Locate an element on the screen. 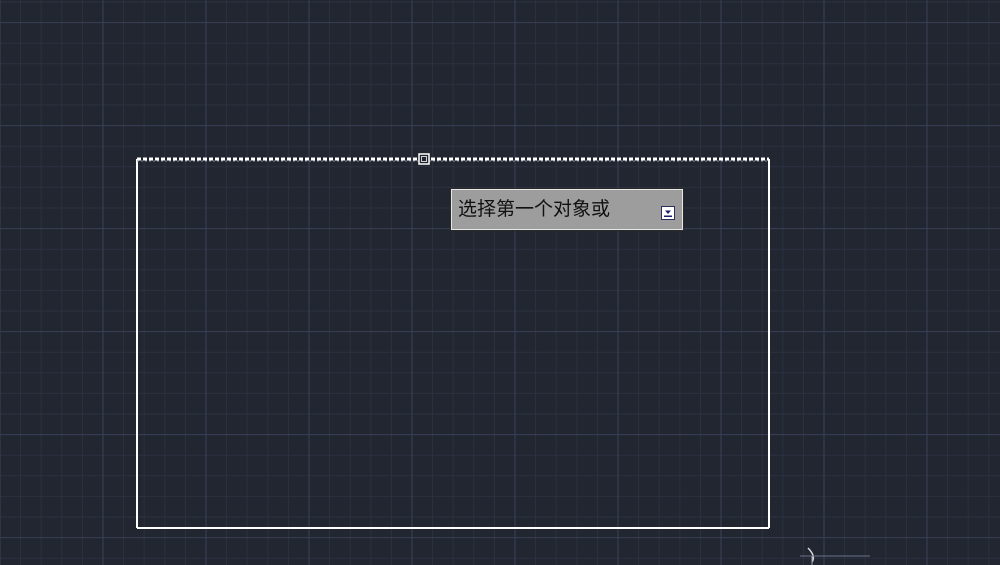  down-arrow-icon is located at coordinates (668, 213).